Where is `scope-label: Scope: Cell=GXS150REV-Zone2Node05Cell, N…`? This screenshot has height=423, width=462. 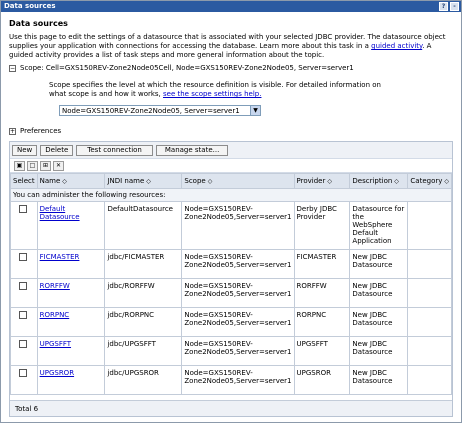
scope-label: Scope: Cell=GXS150REV-Zone2Node05Cell, N… is located at coordinates (187, 68).